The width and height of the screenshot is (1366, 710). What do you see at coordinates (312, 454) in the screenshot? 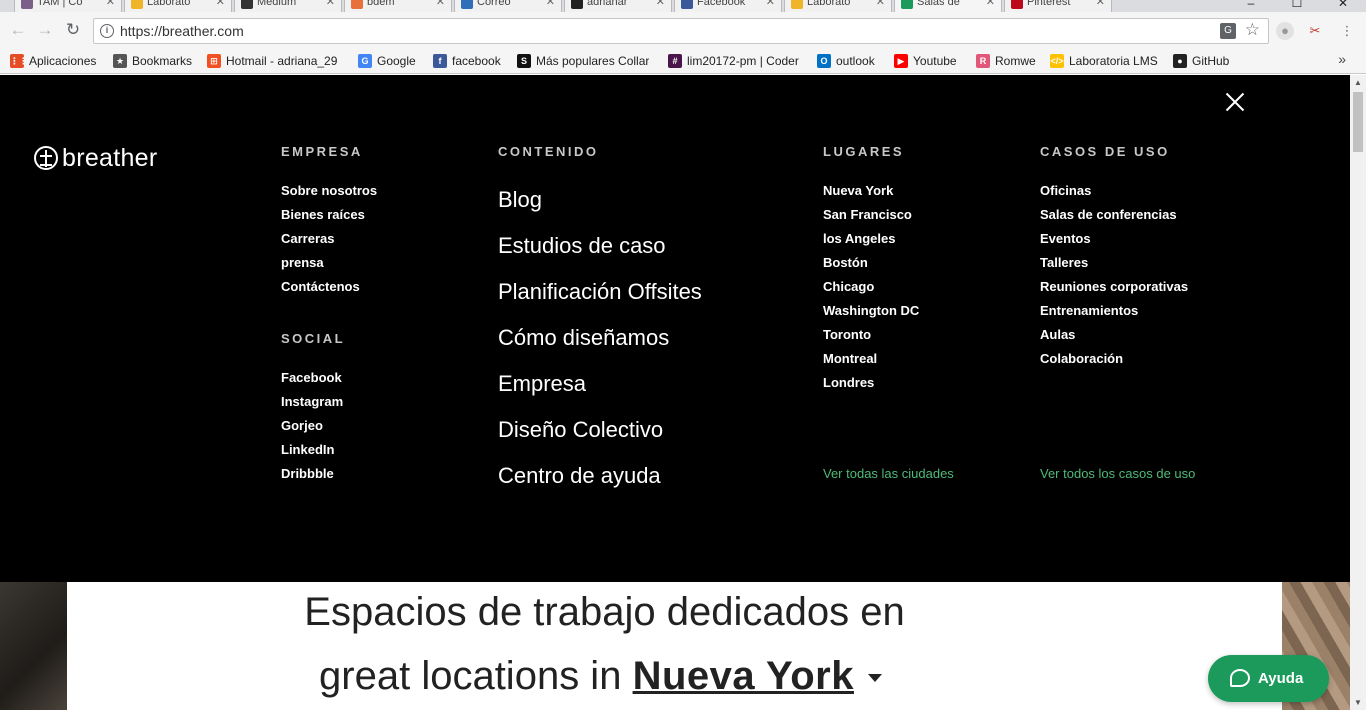
I see `social-menu-link: LinkedIn` at bounding box center [312, 454].